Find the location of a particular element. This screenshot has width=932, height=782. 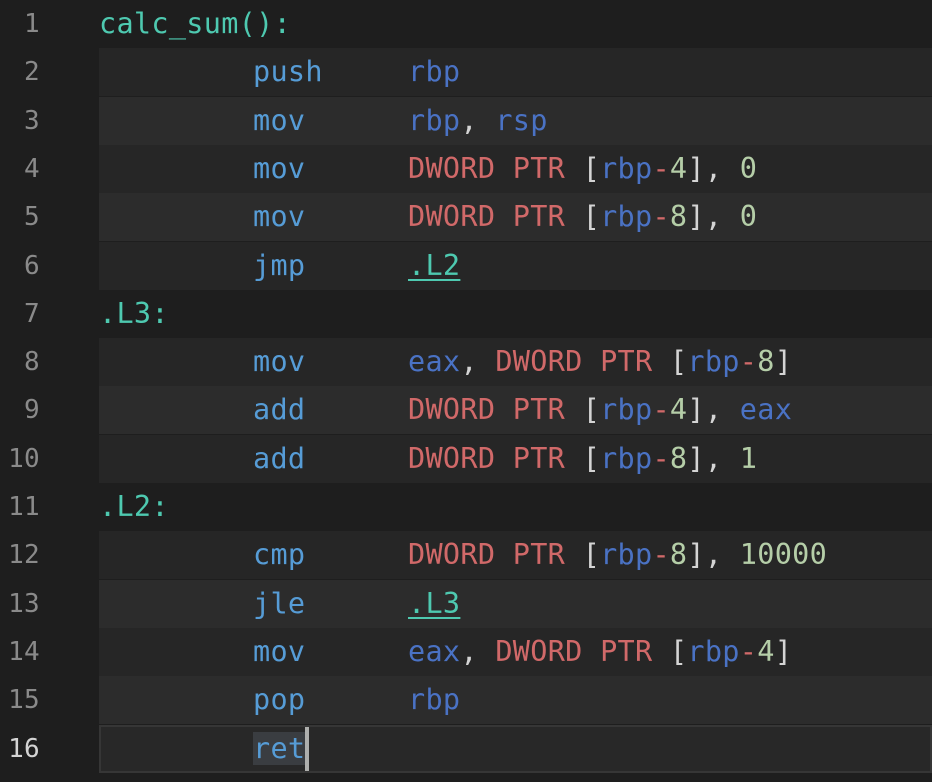

code-line: 12 cmp DWORD PTR [rbp-8], 10000 is located at coordinates (466, 555).